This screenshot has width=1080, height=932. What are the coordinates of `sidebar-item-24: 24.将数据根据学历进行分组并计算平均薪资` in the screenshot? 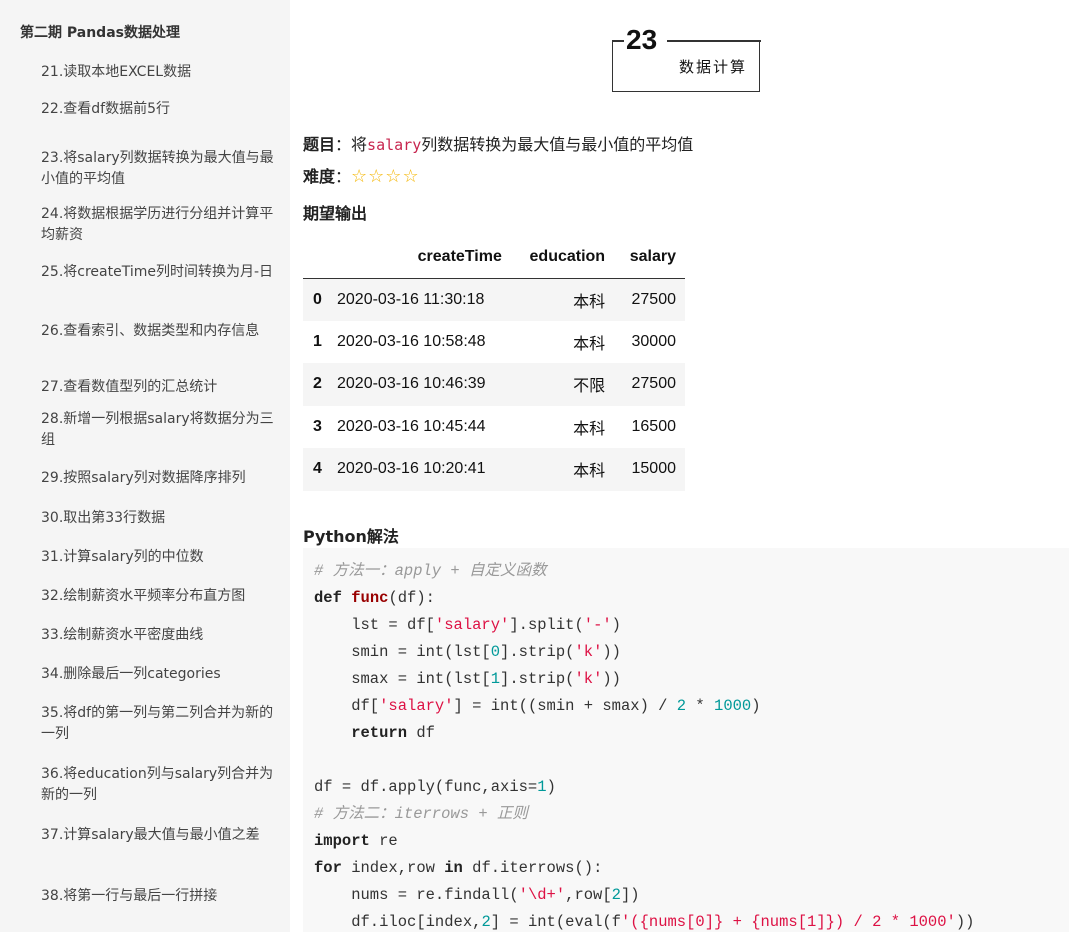 It's located at (158, 230).